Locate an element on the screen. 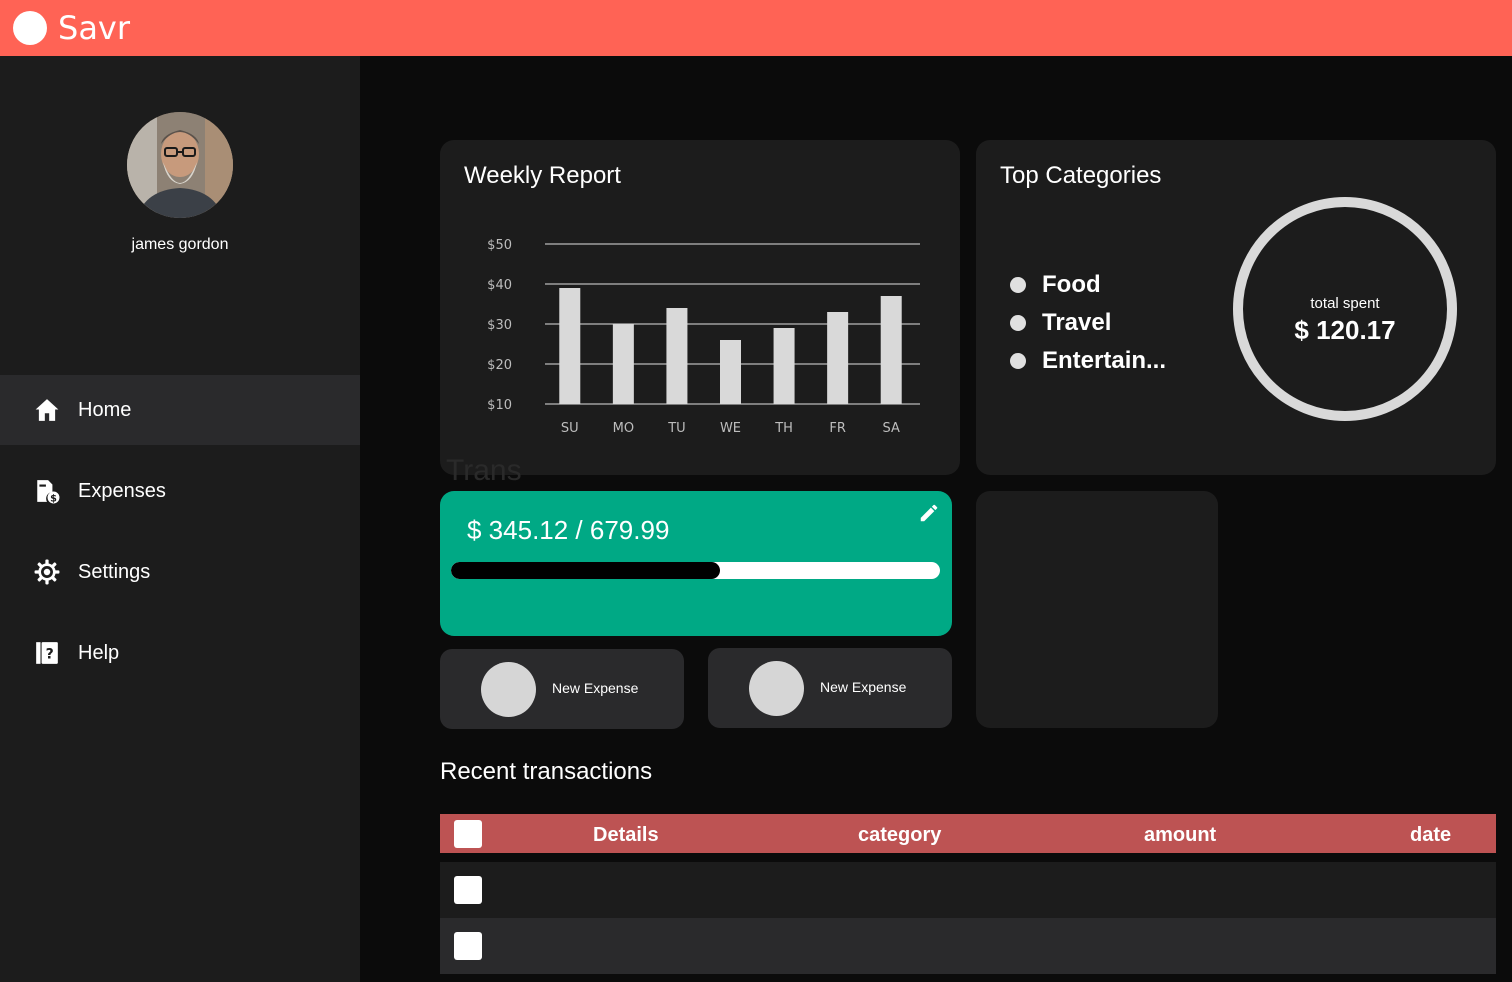  help-icon: ? is located at coordinates (47, 653).